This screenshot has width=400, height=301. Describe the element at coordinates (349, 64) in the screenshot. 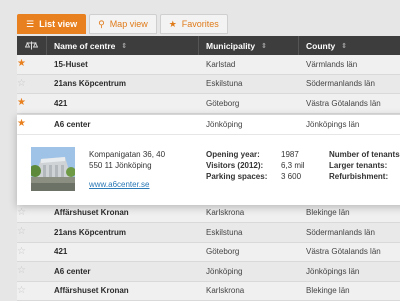

I see `centre-county: Värmlands län` at that location.